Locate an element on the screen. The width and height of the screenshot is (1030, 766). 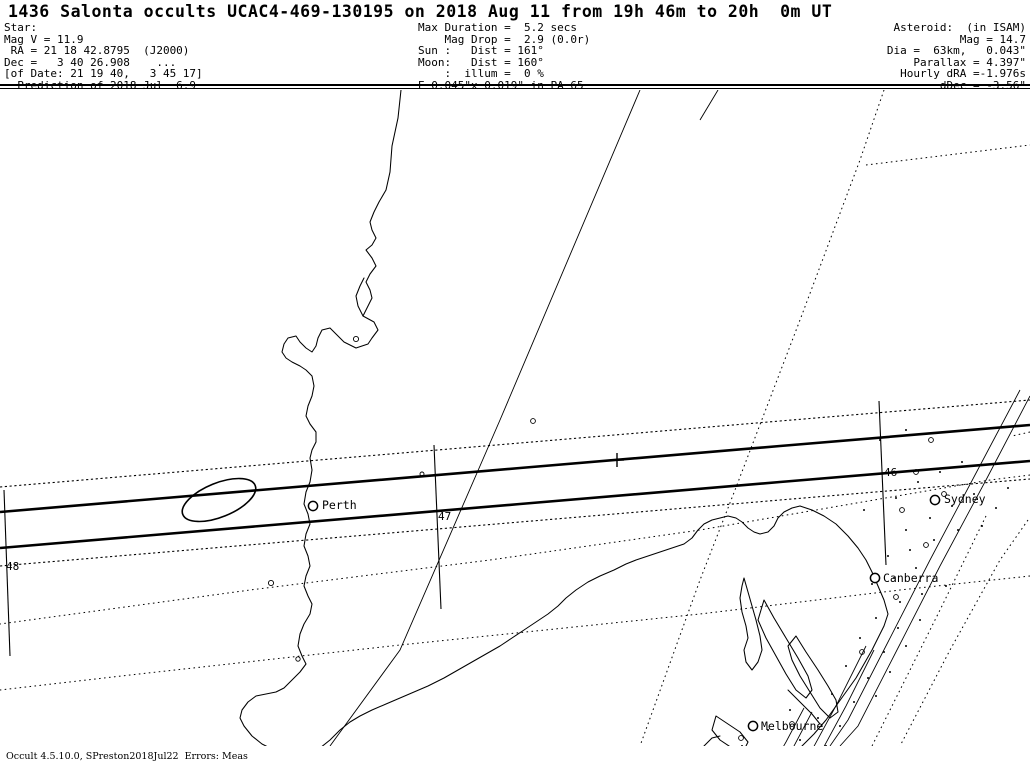
path-center-marker is located at coordinates (617, 460).